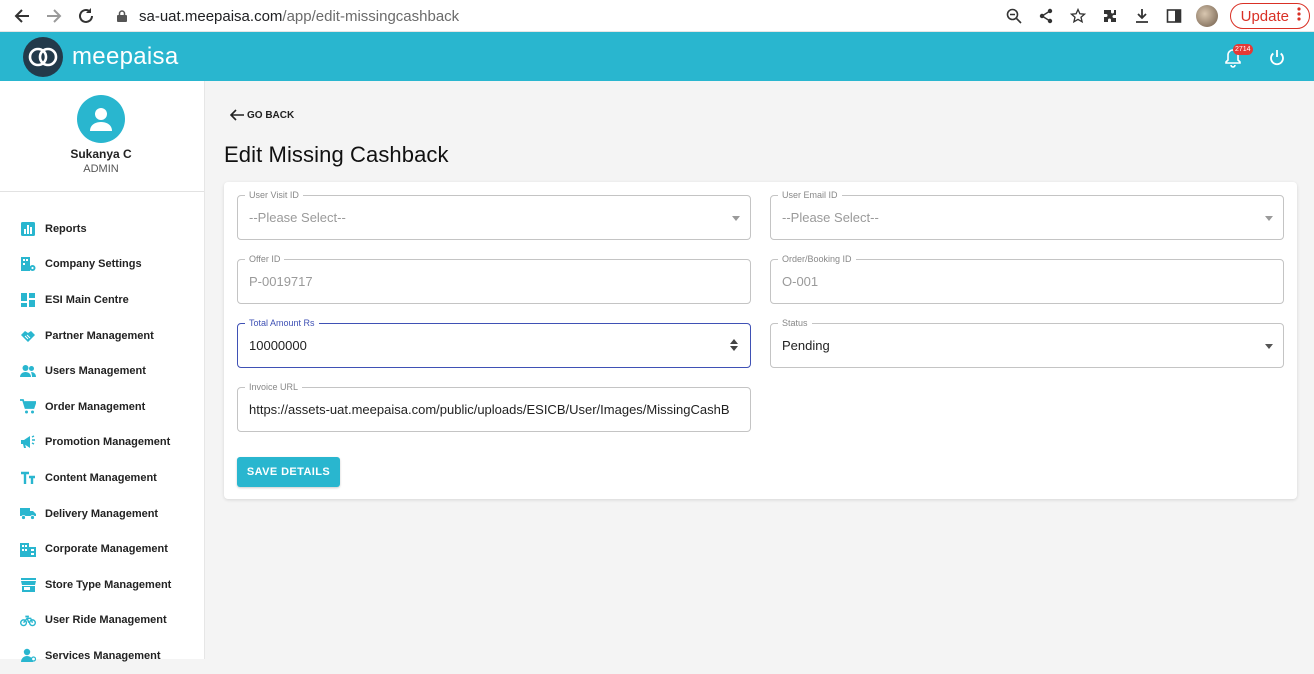  Describe the element at coordinates (274, 387) in the screenshot. I see `field-label: Invoice URL` at that location.